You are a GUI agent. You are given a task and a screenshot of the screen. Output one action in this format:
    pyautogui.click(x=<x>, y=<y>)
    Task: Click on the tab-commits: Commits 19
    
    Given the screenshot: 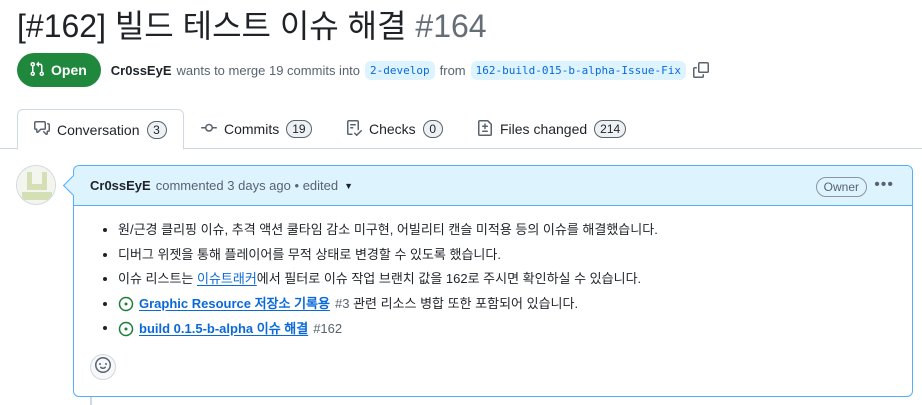 What is the action you would take?
    pyautogui.click(x=256, y=129)
    